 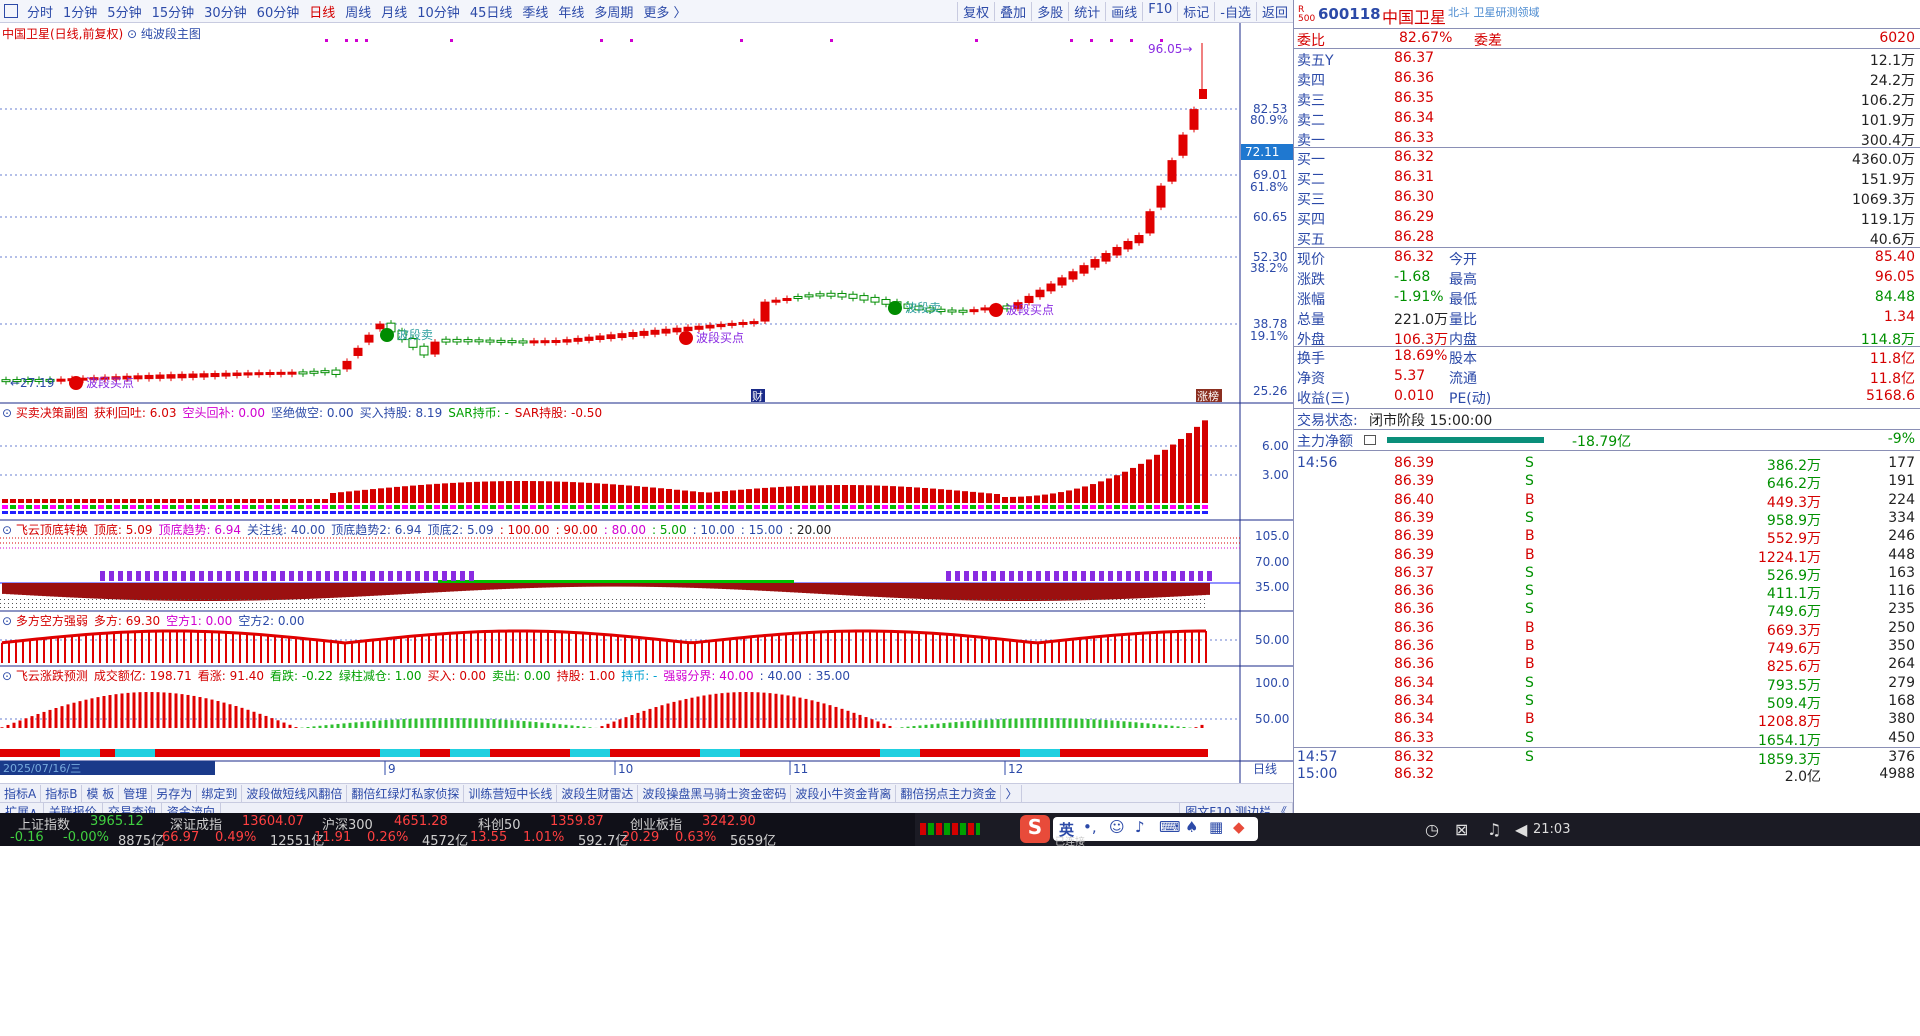 I want to click on indicator-tab-4: 另存为, so click(x=175, y=793).